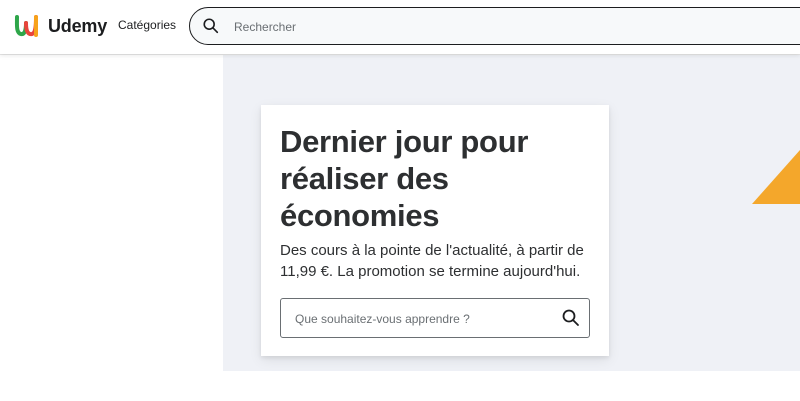 The width and height of the screenshot is (800, 401). I want to click on header-search-bar, so click(494, 26).